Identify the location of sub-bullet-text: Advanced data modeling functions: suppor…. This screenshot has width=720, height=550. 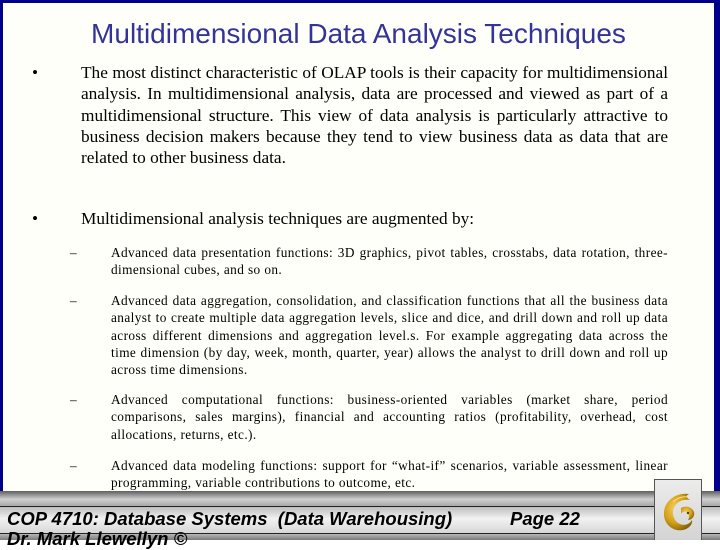
(389, 474).